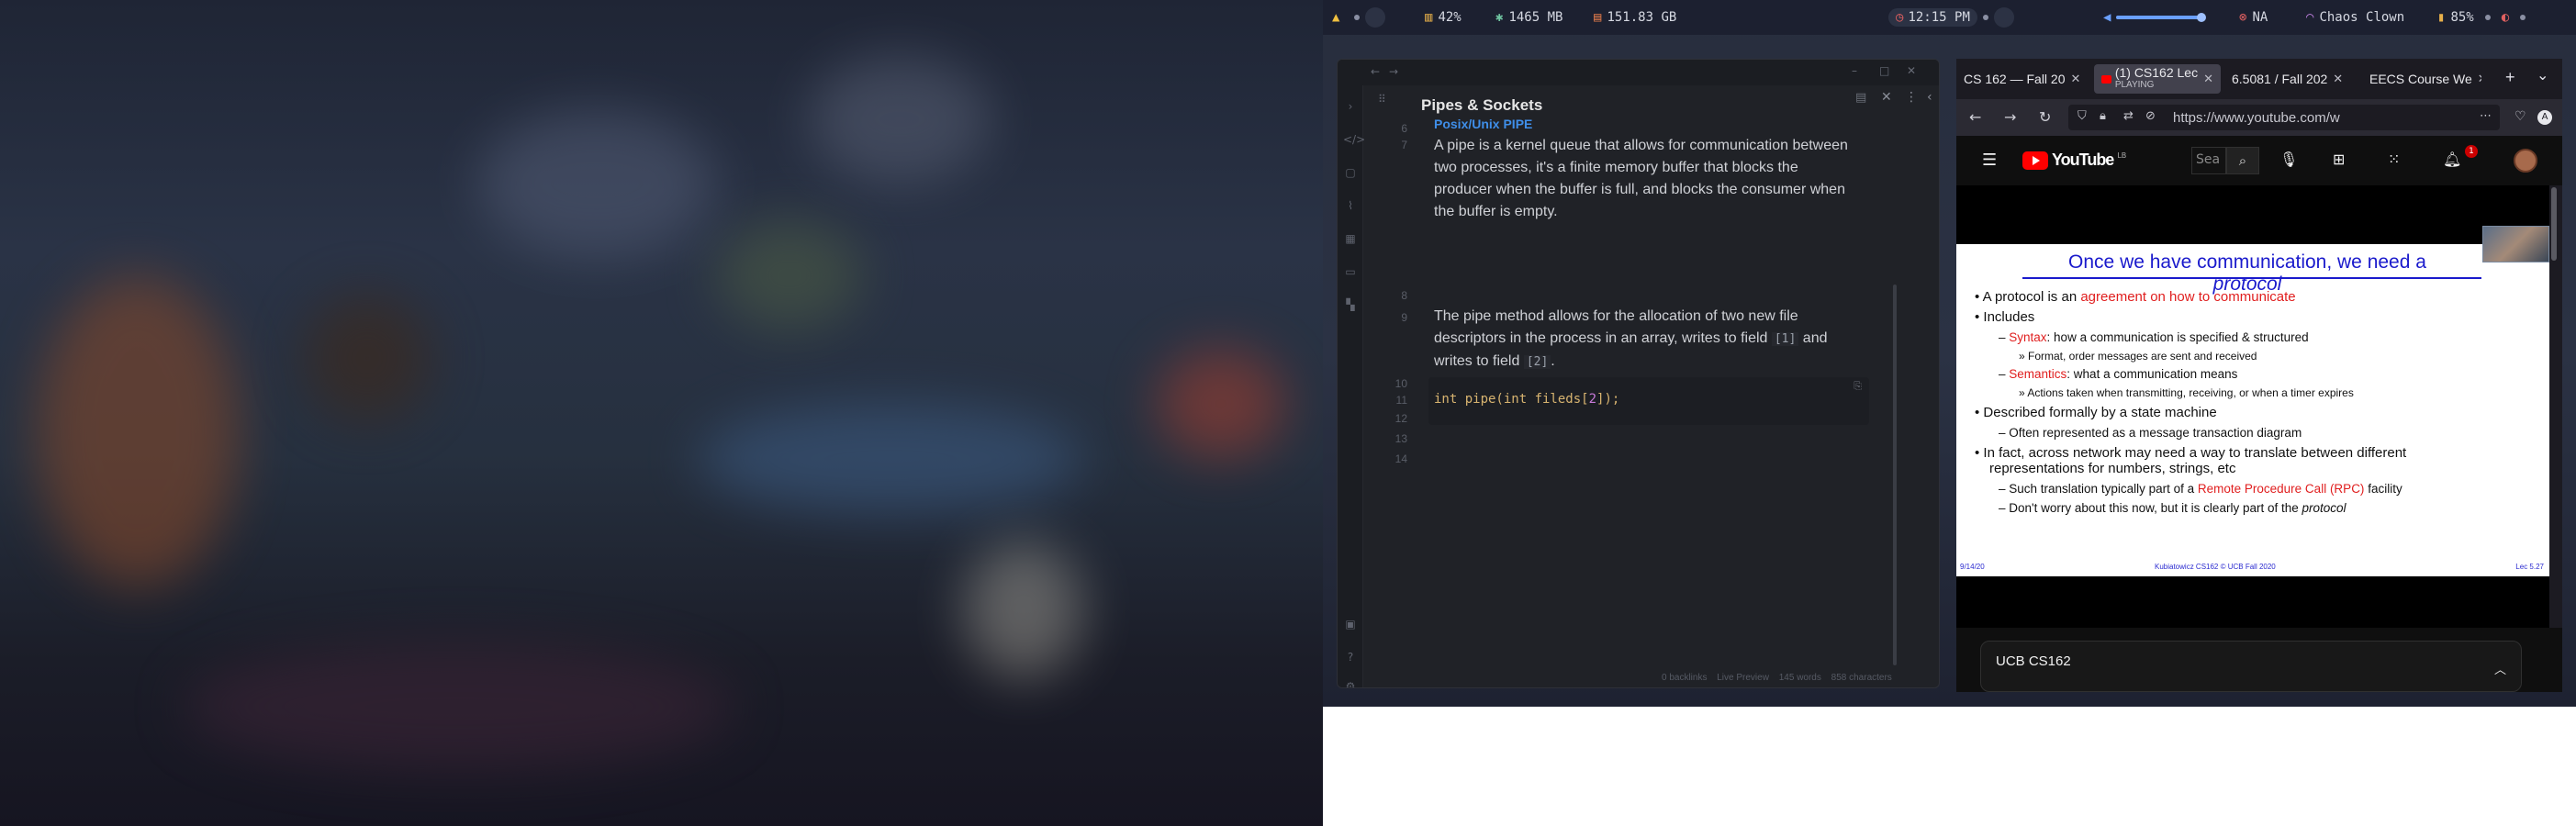  What do you see at coordinates (2242, 160) in the screenshot?
I see `search-icon: ⌕` at bounding box center [2242, 160].